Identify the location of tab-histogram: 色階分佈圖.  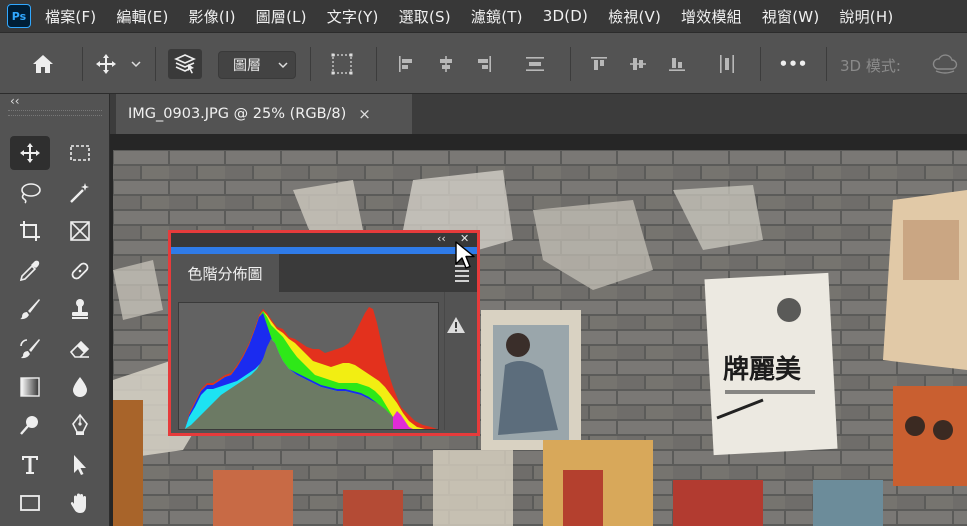
(225, 273).